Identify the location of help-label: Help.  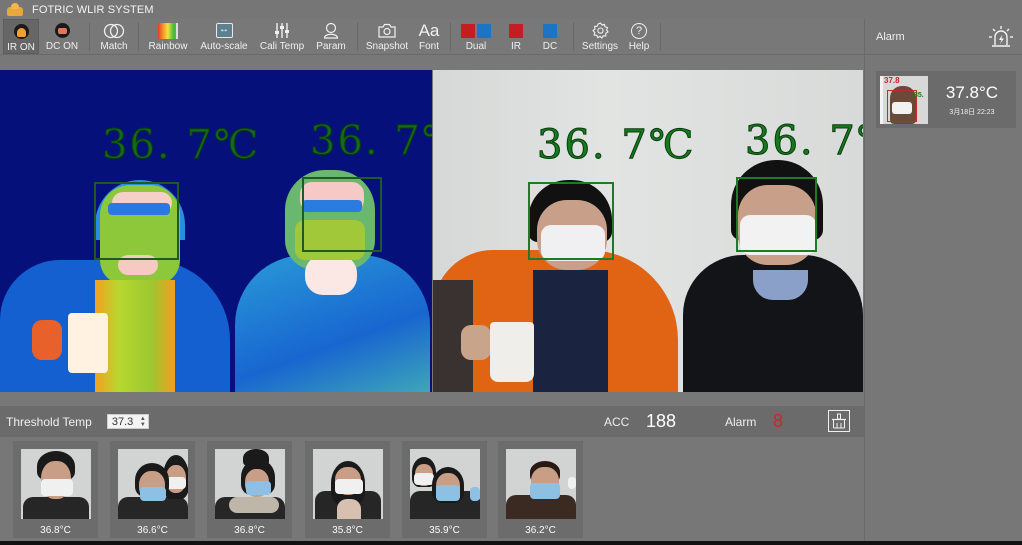
(639, 46).